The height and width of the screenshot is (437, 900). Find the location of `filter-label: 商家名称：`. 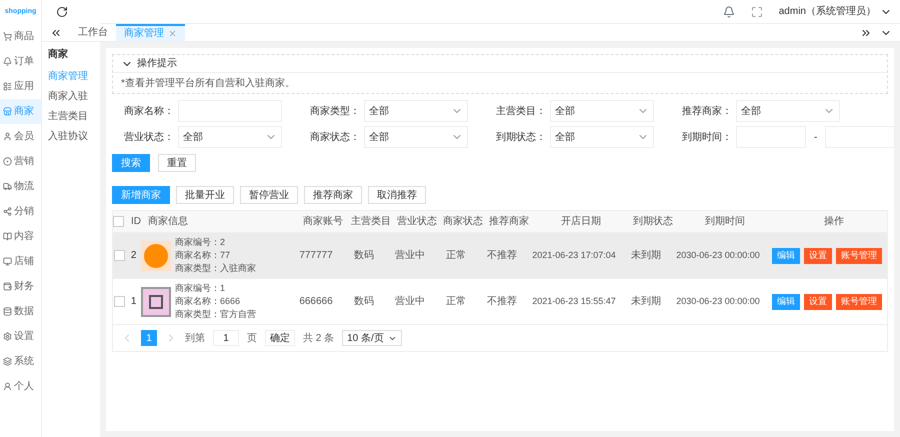

filter-label: 商家名称： is located at coordinates (148, 111).